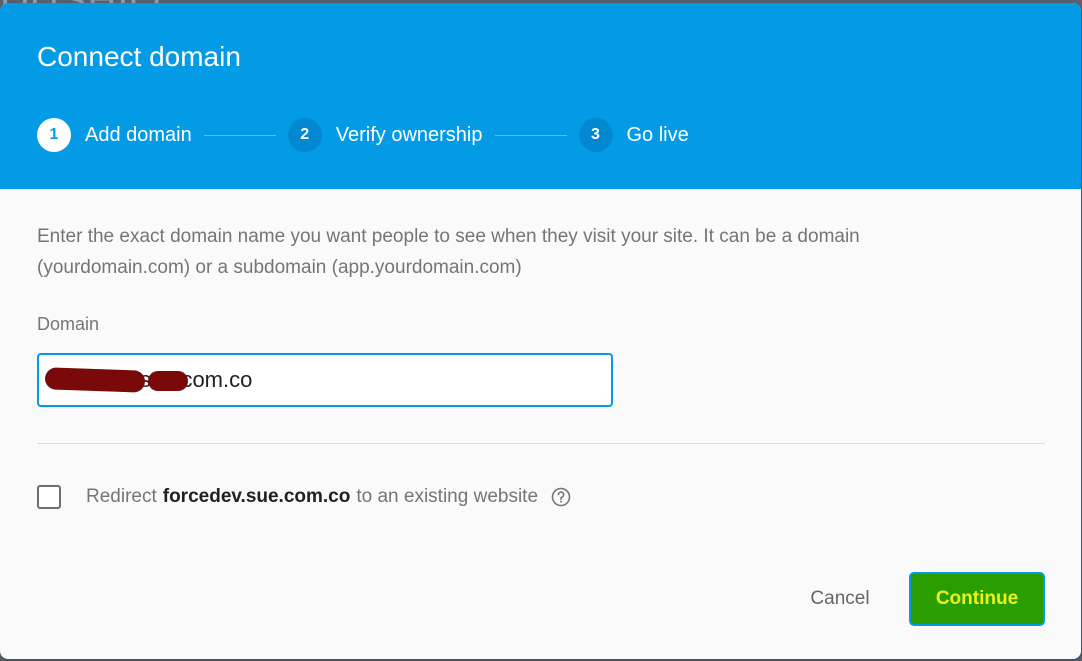 The height and width of the screenshot is (661, 1082). I want to click on continue-button: Continue, so click(977, 599).